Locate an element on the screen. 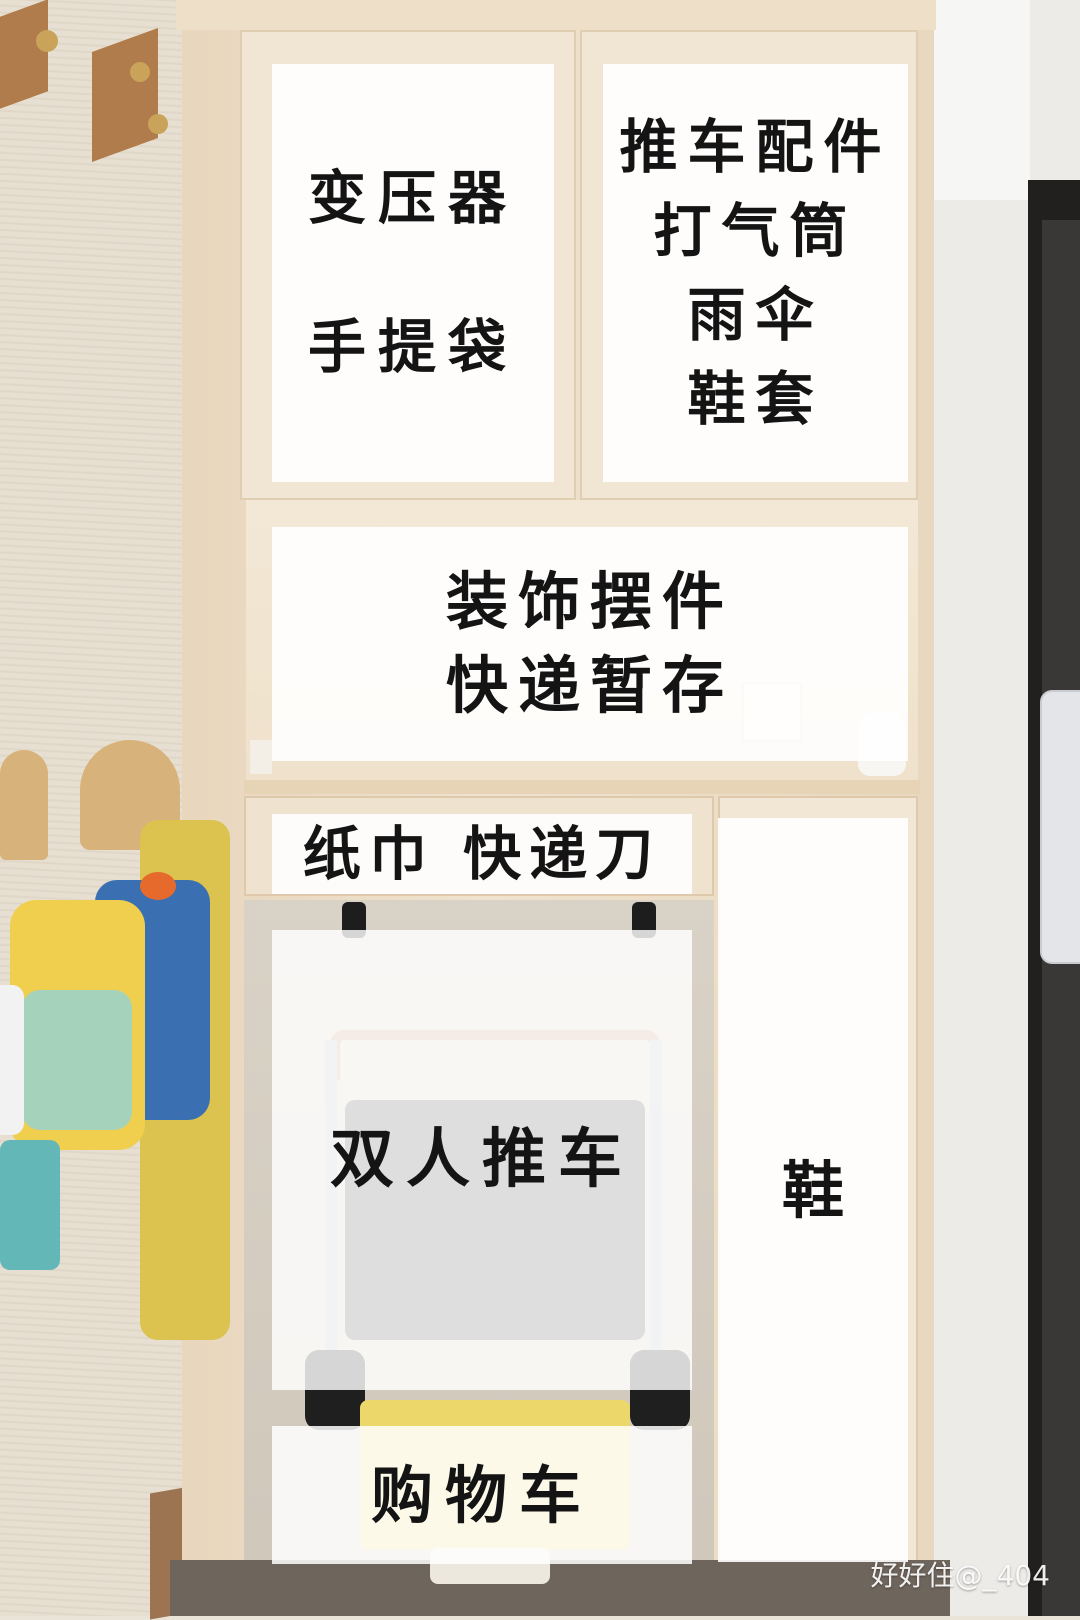 This screenshot has height=1620, width=1080. label-drawer: 纸巾 快递刀 is located at coordinates (482, 854).